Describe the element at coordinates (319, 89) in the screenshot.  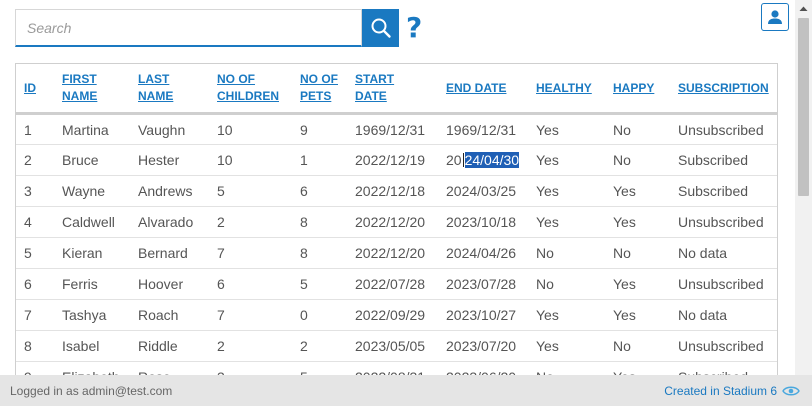
I see `column-header: NO OF PETS` at that location.